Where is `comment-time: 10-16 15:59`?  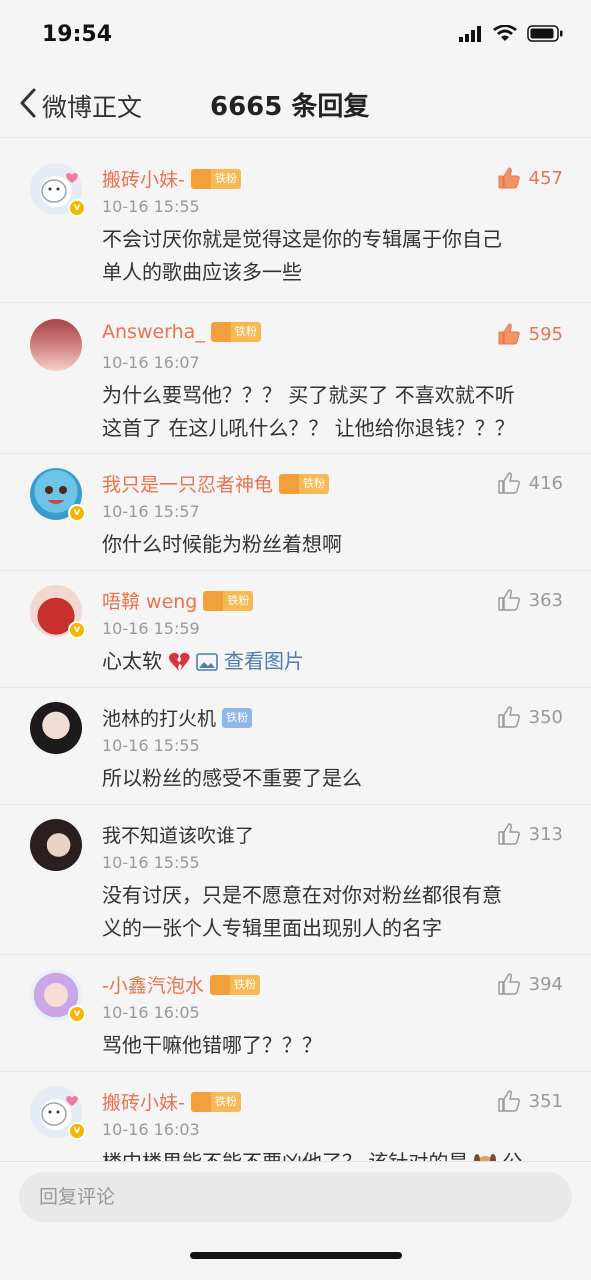 comment-time: 10-16 15:59 is located at coordinates (151, 628).